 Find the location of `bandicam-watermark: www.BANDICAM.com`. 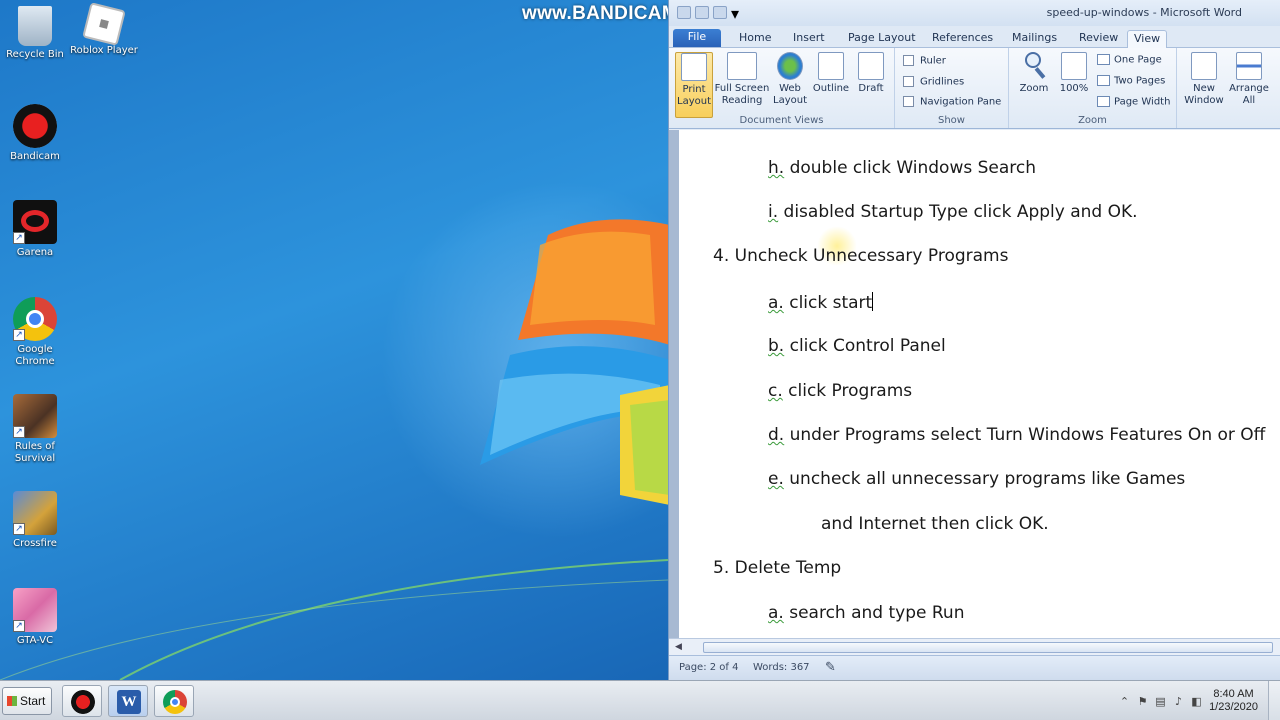

bandicam-watermark: www.BANDICAM.com is located at coordinates (595, 13).